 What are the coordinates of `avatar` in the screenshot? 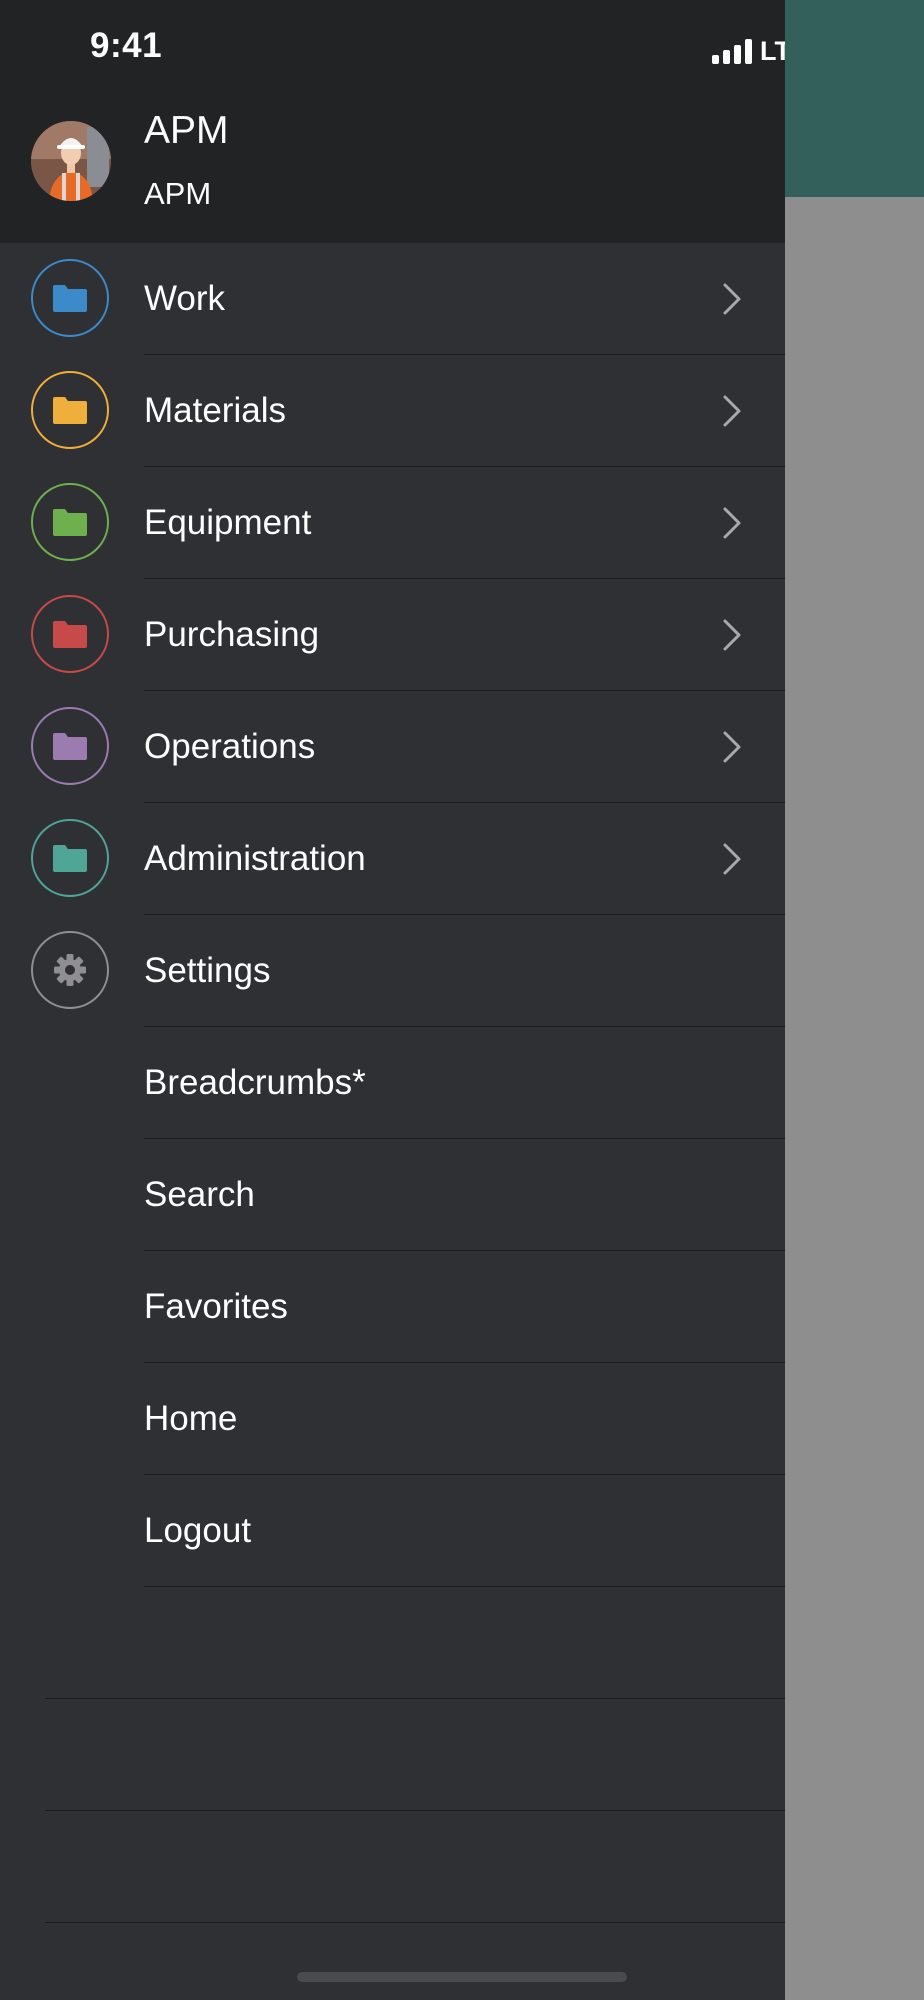 It's located at (71, 161).